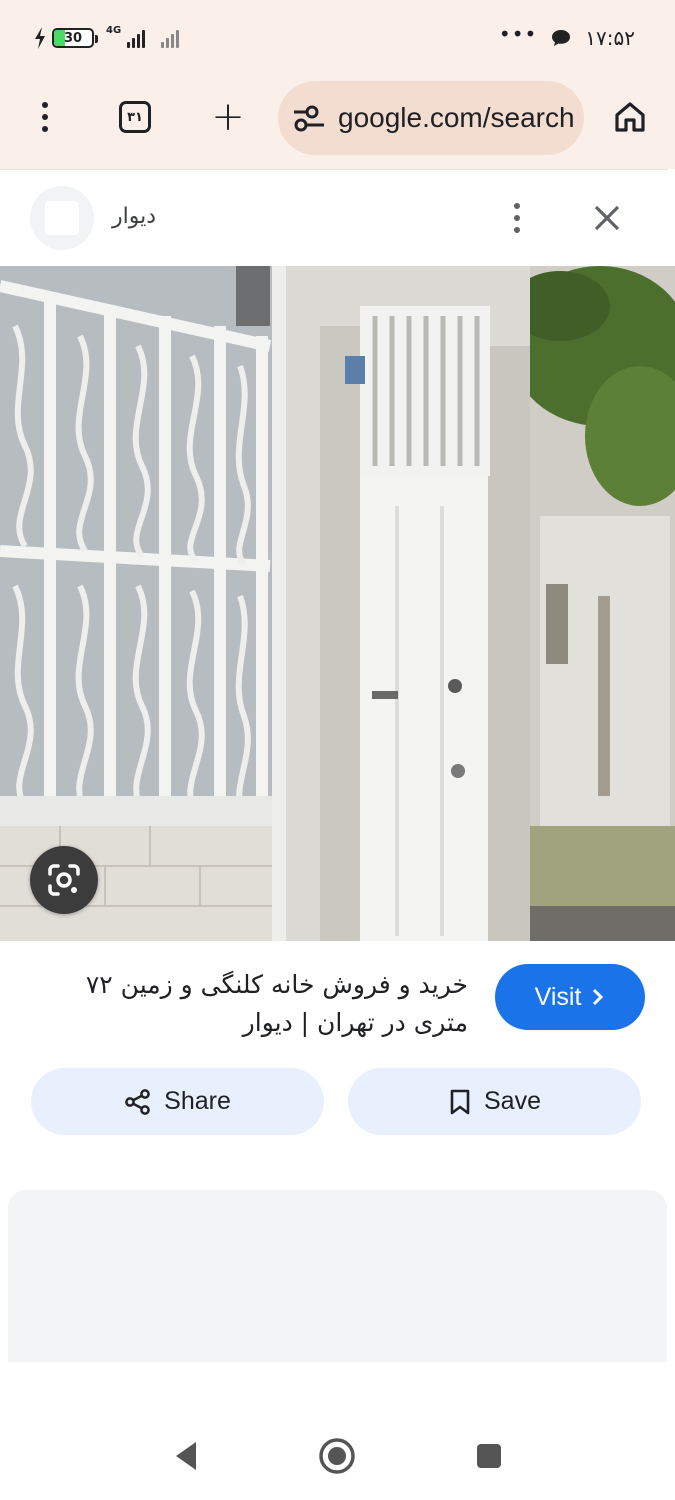  I want to click on plus-icon: +, so click(228, 117).